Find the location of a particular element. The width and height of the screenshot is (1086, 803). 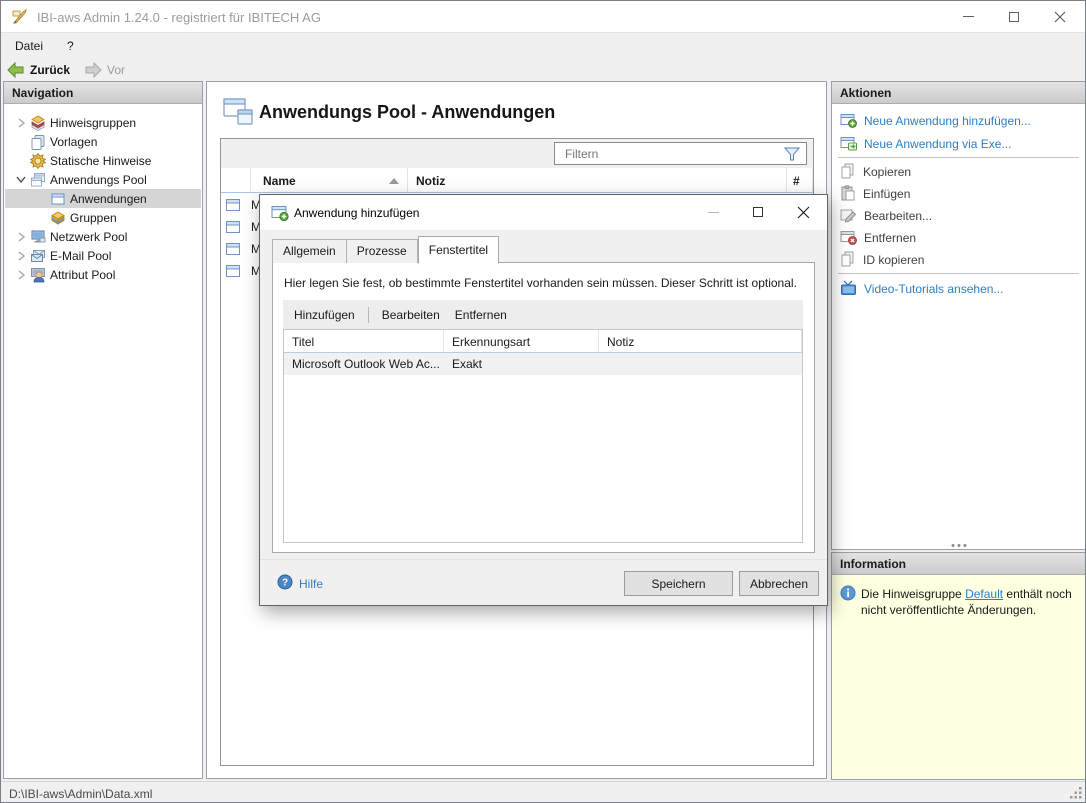

data-file-path: D:\IBI-aws\Admin\Data.xml is located at coordinates (81, 794).